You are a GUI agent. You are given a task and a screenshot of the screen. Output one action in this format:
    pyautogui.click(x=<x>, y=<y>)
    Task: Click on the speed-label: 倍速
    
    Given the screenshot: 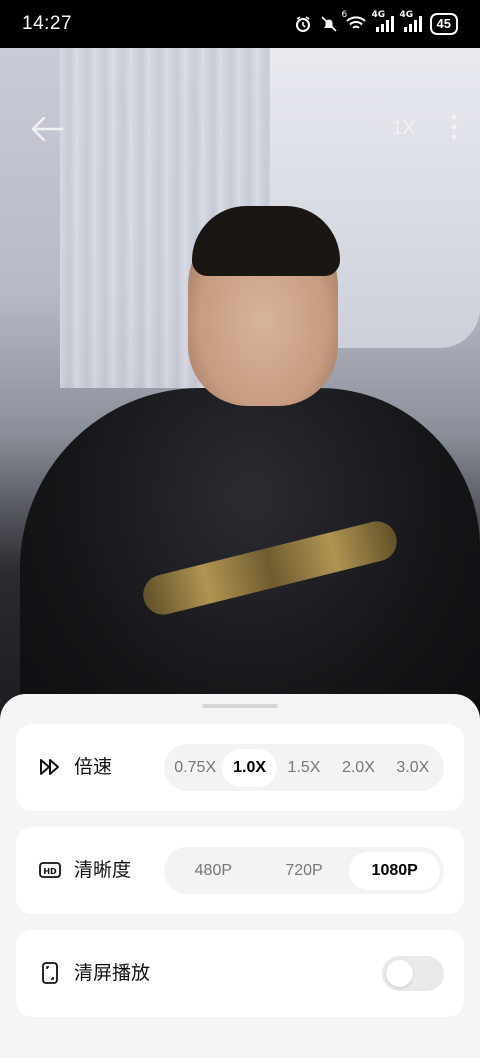 What is the action you would take?
    pyautogui.click(x=93, y=767)
    